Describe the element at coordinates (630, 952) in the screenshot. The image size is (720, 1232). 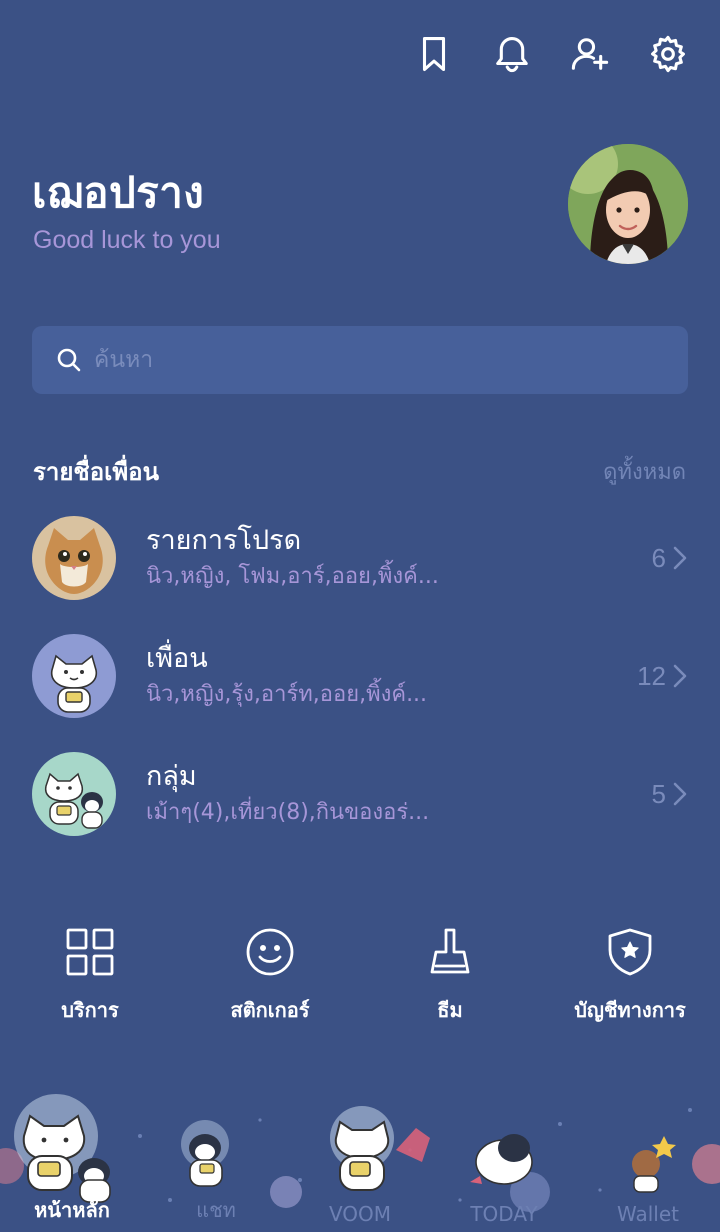
I see `shield-star-icon` at that location.